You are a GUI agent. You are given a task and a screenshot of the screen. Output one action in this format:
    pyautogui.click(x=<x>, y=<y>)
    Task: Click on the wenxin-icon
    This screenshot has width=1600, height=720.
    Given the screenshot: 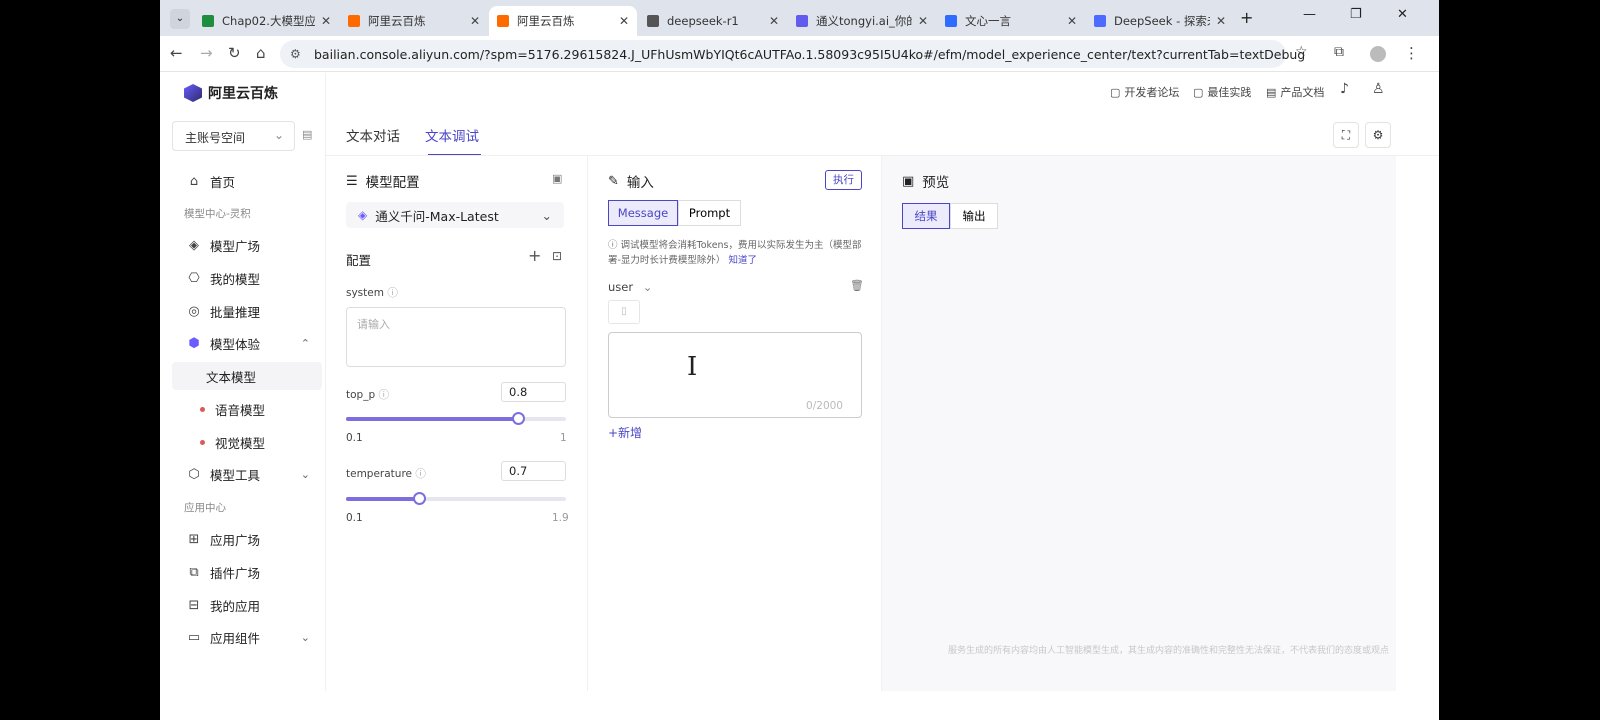 What is the action you would take?
    pyautogui.click(x=951, y=21)
    